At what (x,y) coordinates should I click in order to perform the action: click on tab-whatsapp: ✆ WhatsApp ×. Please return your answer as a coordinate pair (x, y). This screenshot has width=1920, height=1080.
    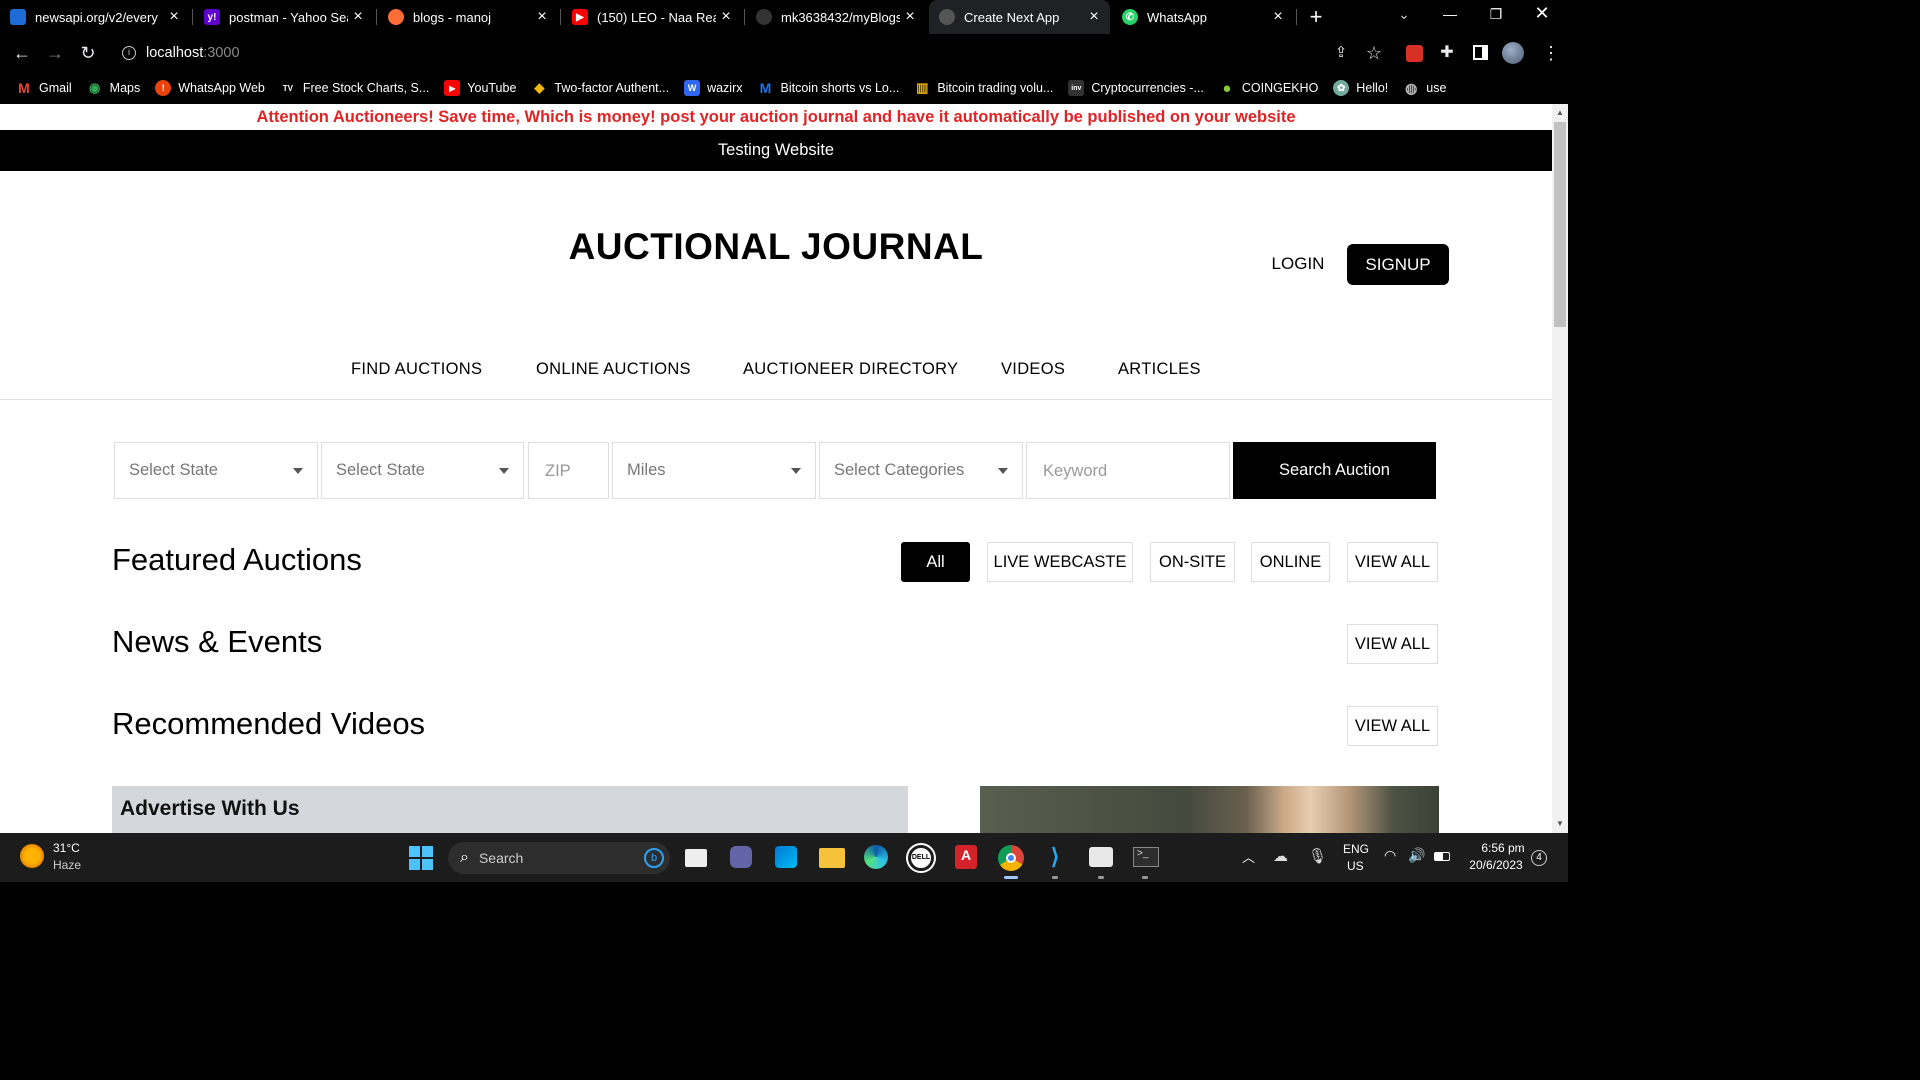
    Looking at the image, I should click on (1203, 17).